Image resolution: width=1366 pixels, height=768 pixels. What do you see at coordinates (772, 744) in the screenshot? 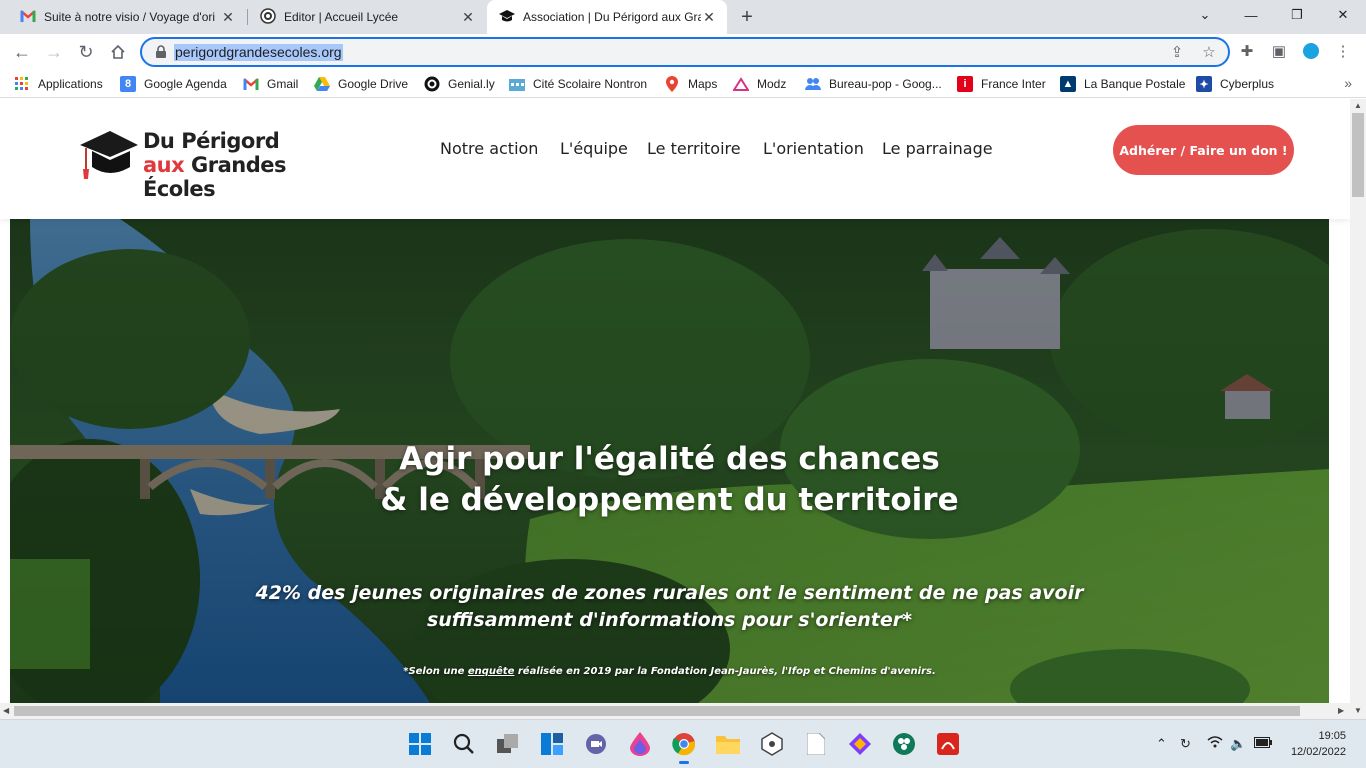
I see `network-app-icon` at bounding box center [772, 744].